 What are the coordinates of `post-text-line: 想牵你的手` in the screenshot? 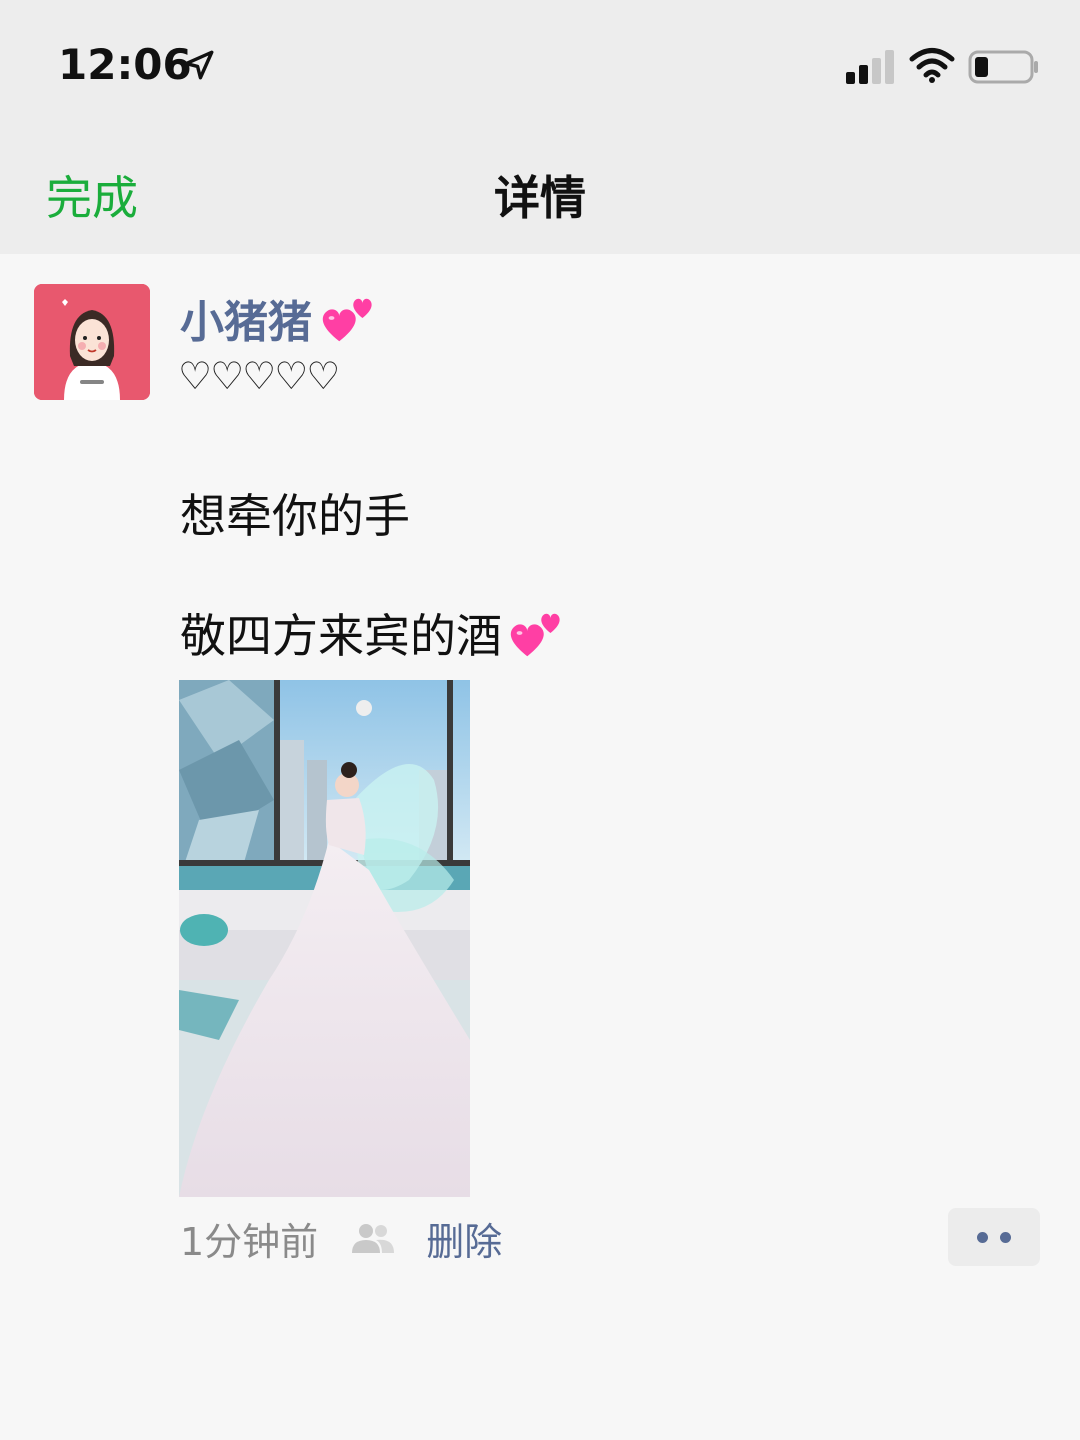 It's located at (295, 516).